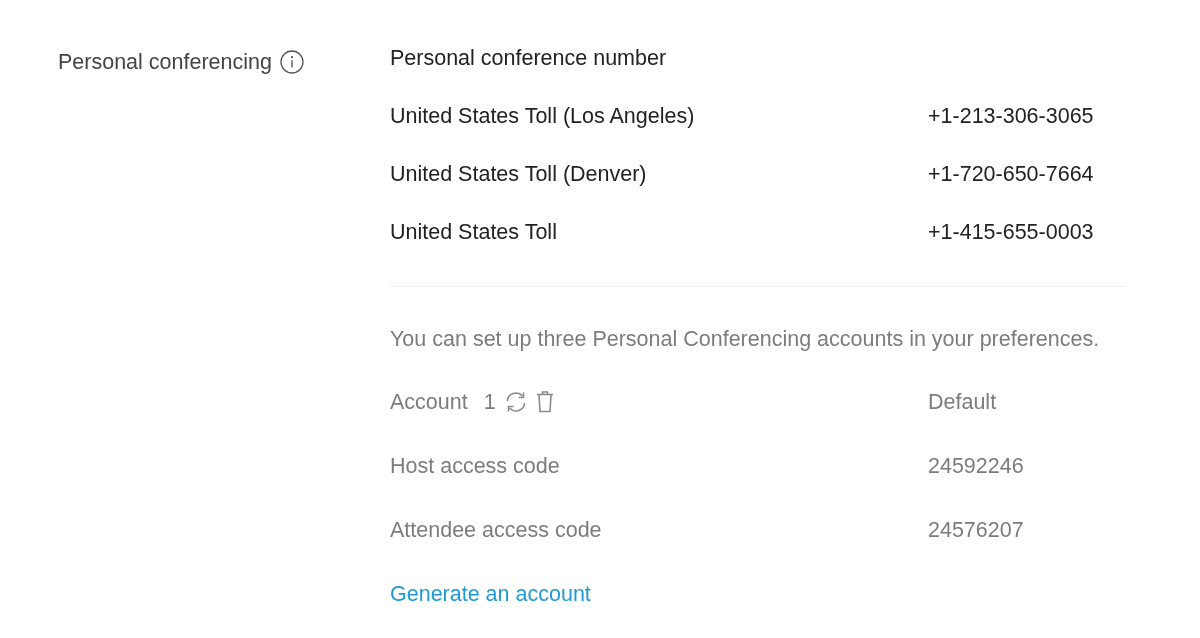  What do you see at coordinates (518, 174) in the screenshot?
I see `dial-in-location: United States Toll (Denver)` at bounding box center [518, 174].